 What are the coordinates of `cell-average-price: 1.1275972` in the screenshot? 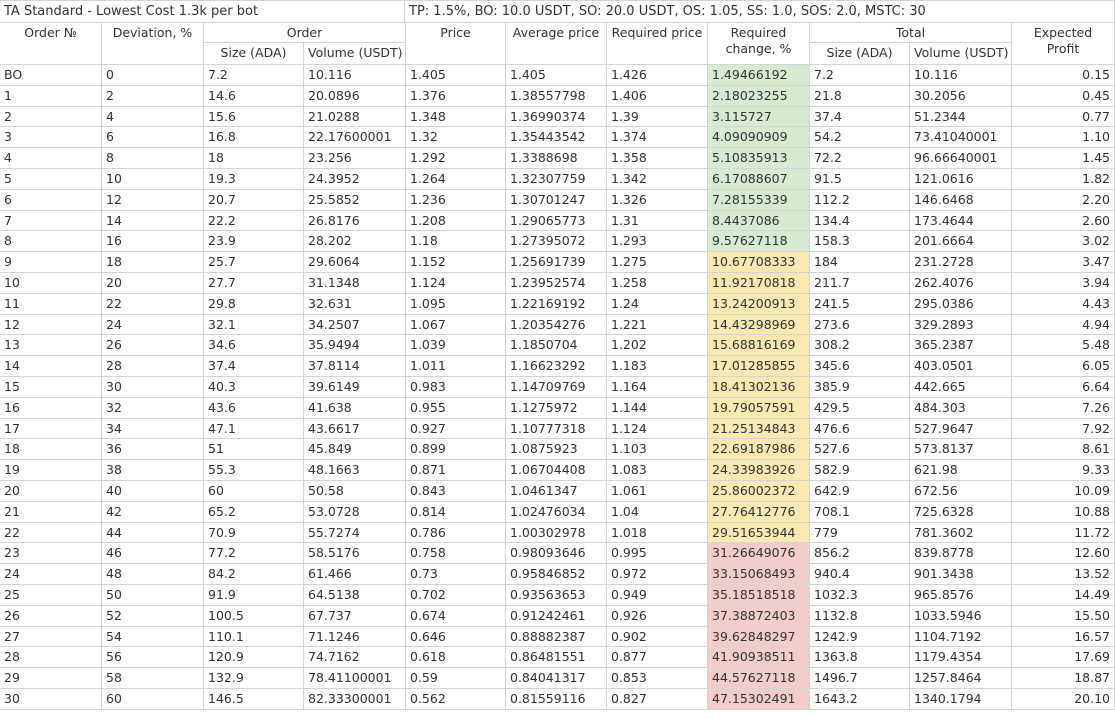 It's located at (556, 408).